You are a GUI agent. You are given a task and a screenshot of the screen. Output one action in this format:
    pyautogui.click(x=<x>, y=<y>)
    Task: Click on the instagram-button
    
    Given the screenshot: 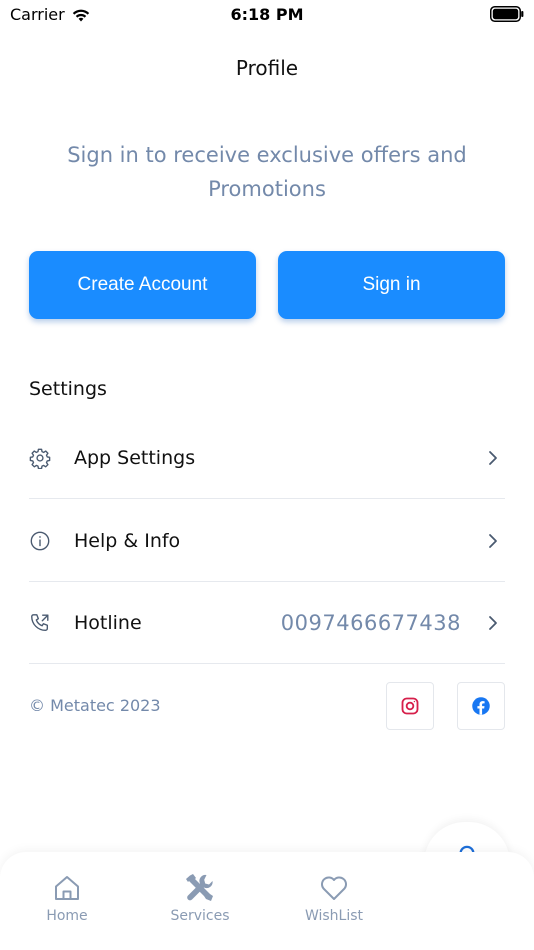 What is the action you would take?
    pyautogui.click(x=410, y=706)
    